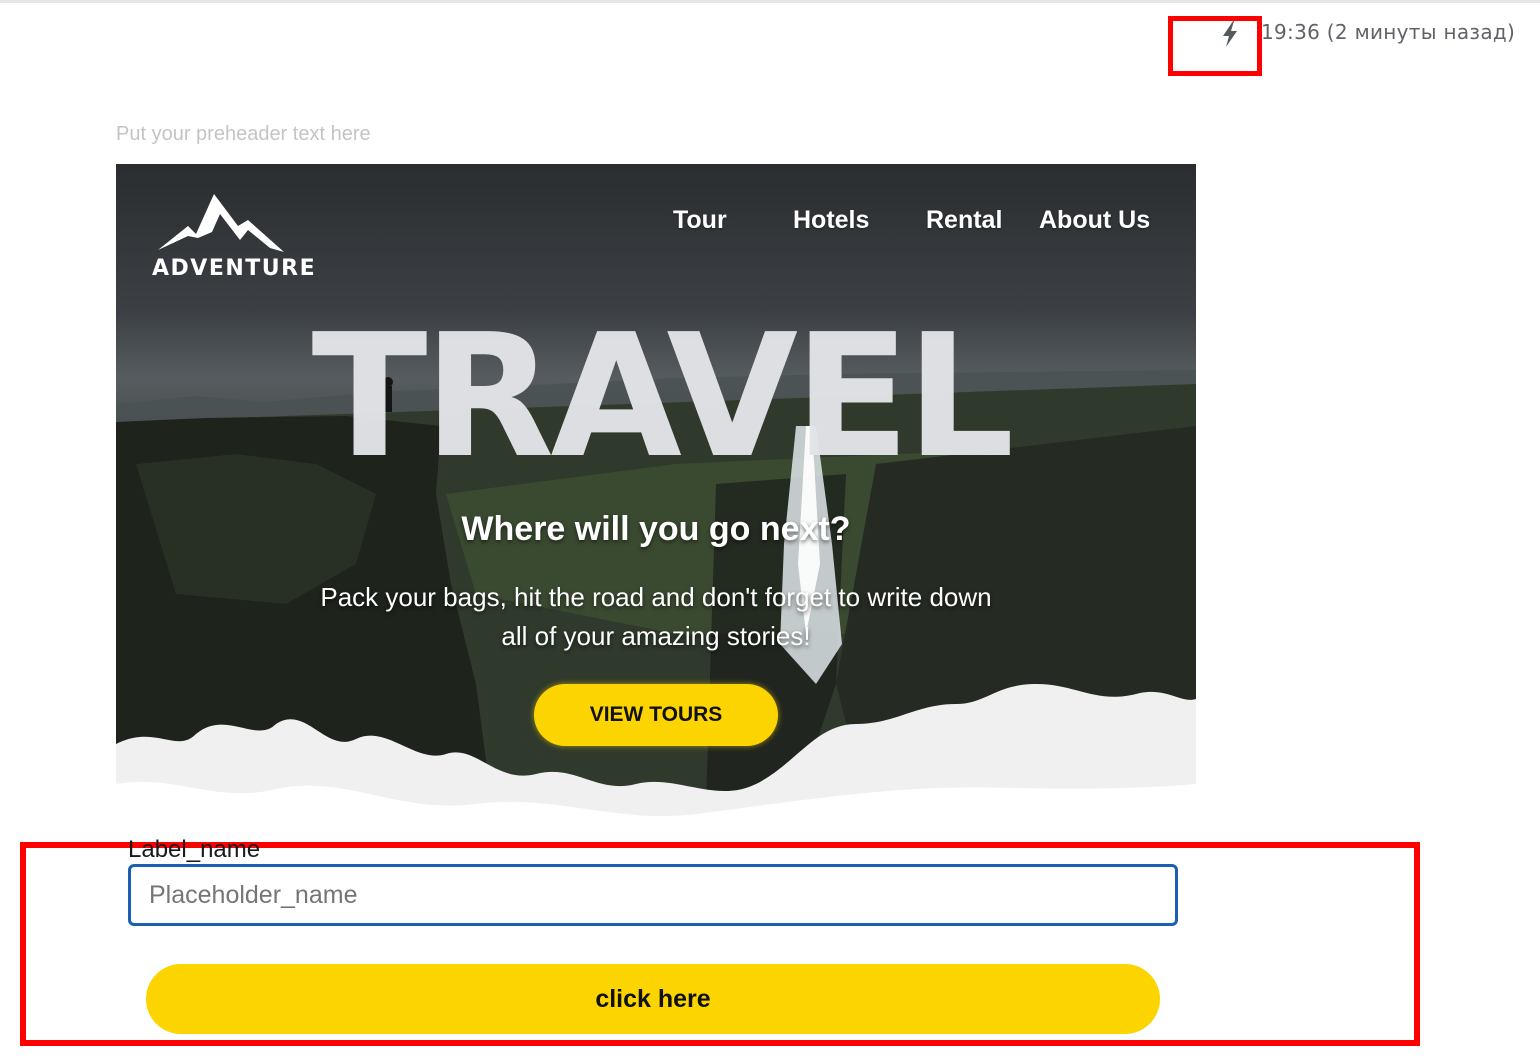 The height and width of the screenshot is (1058, 1540). Describe the element at coordinates (234, 268) in the screenshot. I see `brand-name: ADVENTURE` at that location.